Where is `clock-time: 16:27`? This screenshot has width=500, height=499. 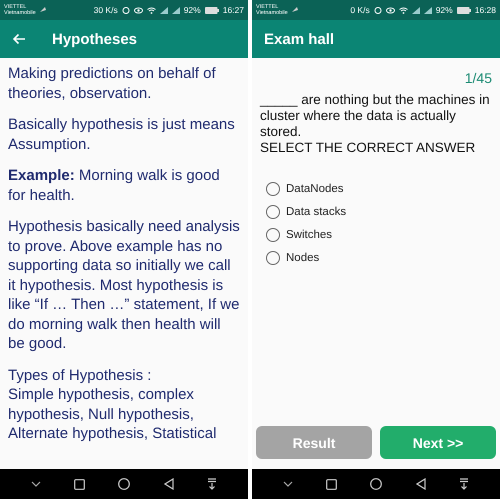 clock-time: 16:27 is located at coordinates (233, 10).